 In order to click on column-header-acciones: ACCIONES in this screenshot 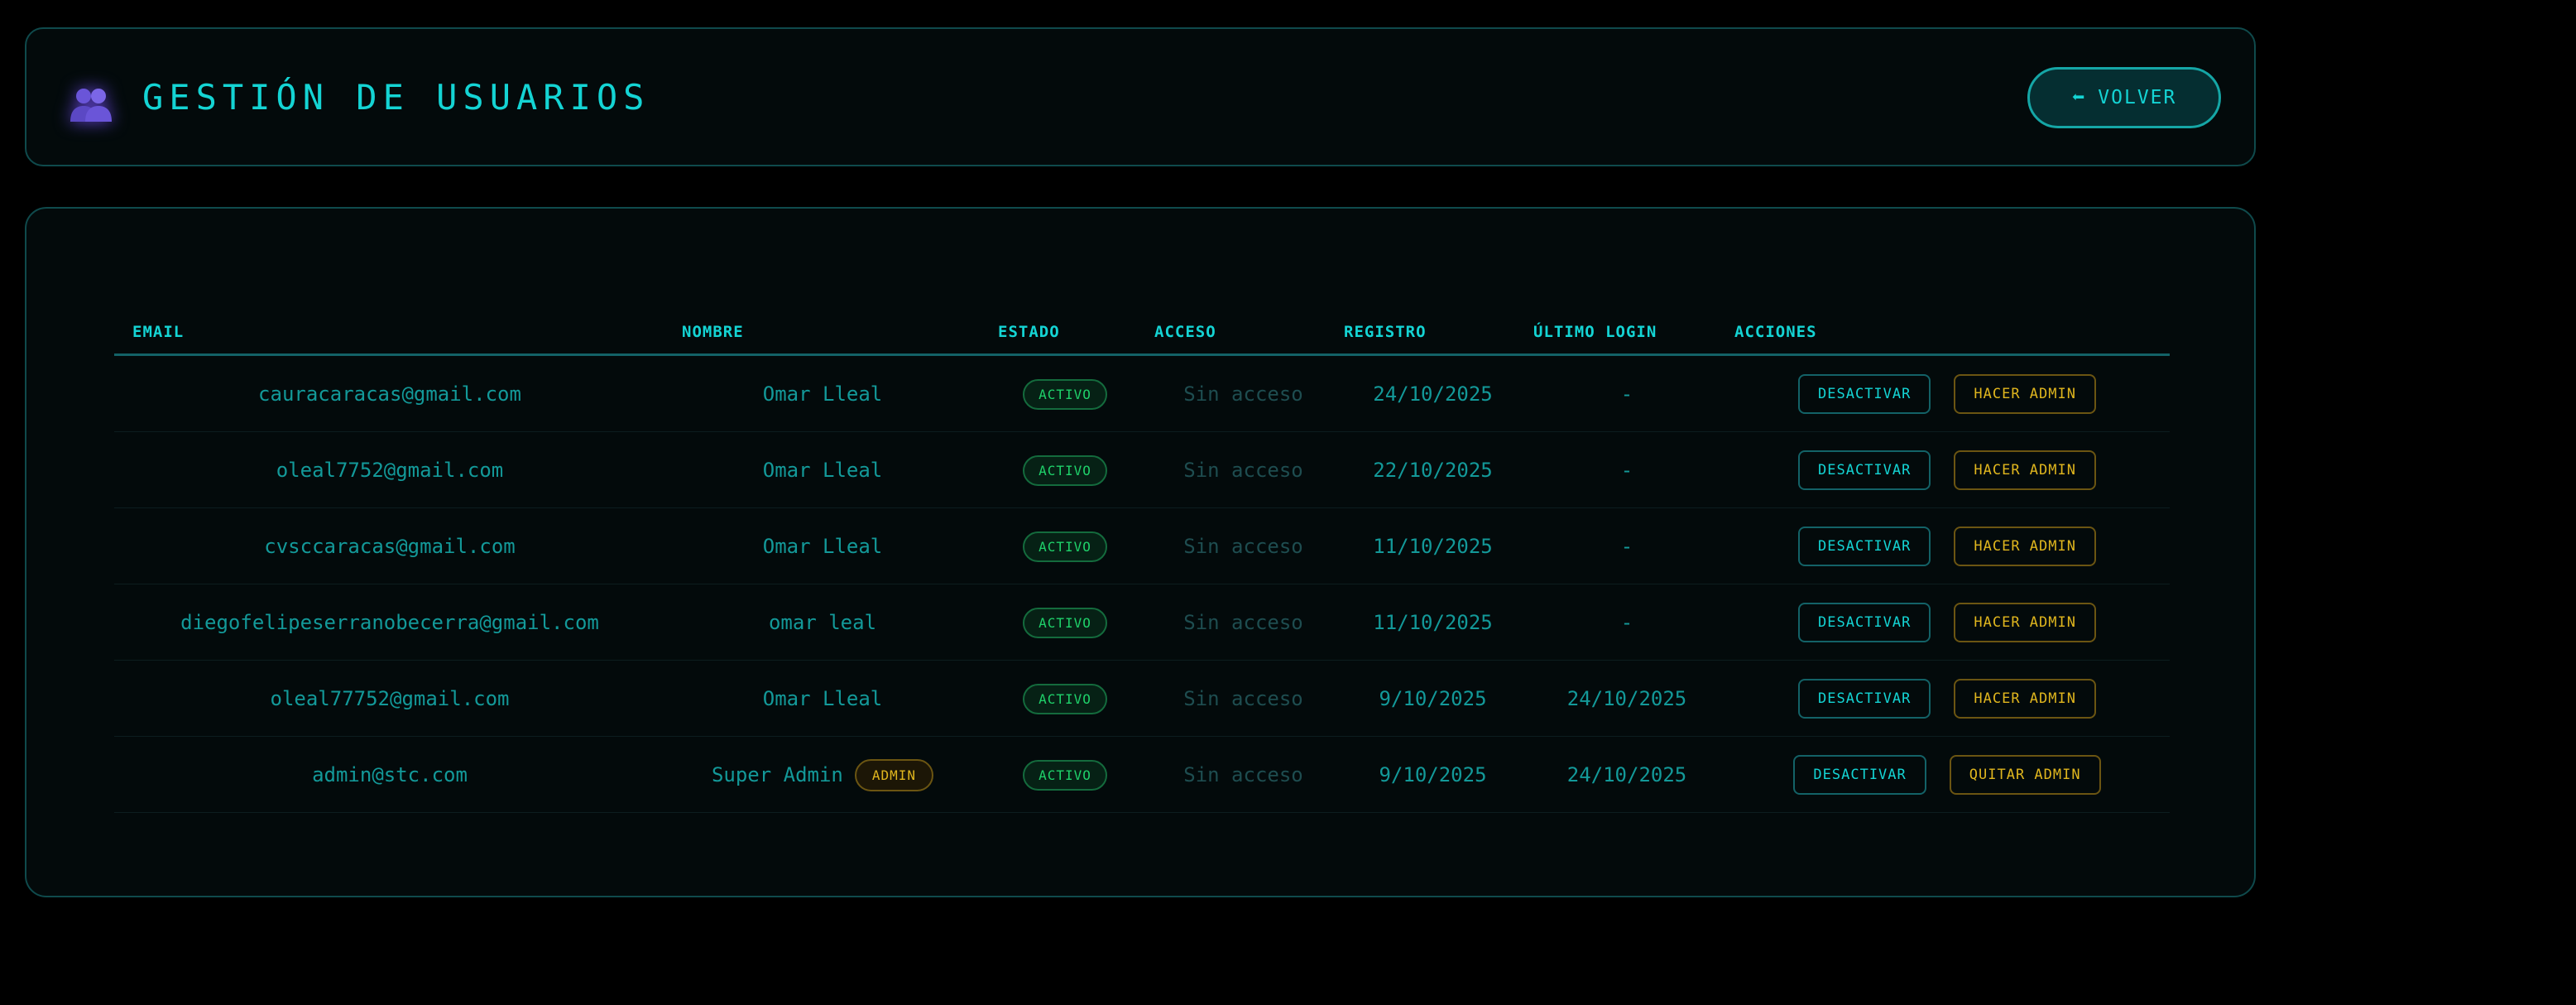, I will do `click(1776, 332)`.